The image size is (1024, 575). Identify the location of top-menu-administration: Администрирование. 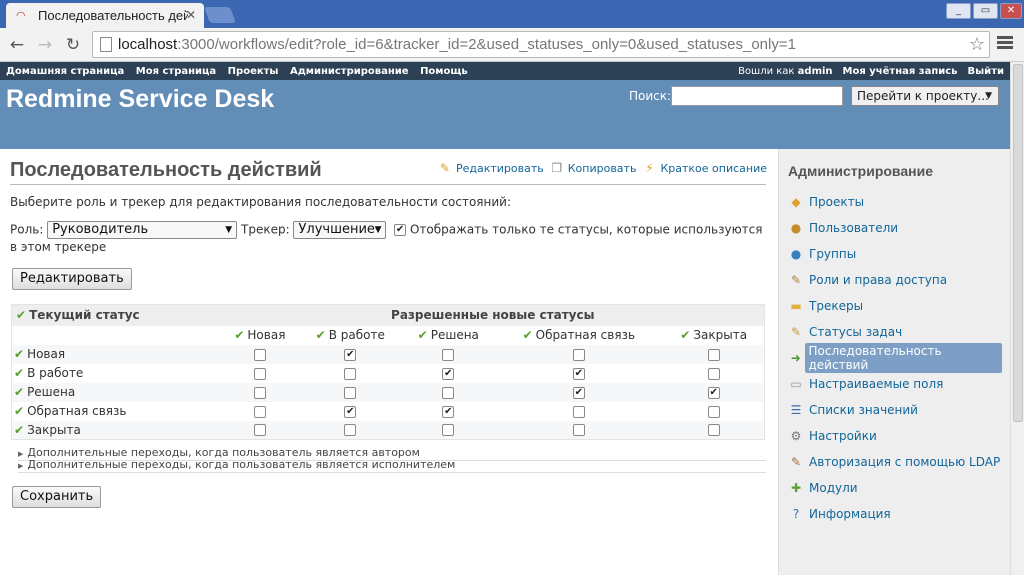
(349, 71).